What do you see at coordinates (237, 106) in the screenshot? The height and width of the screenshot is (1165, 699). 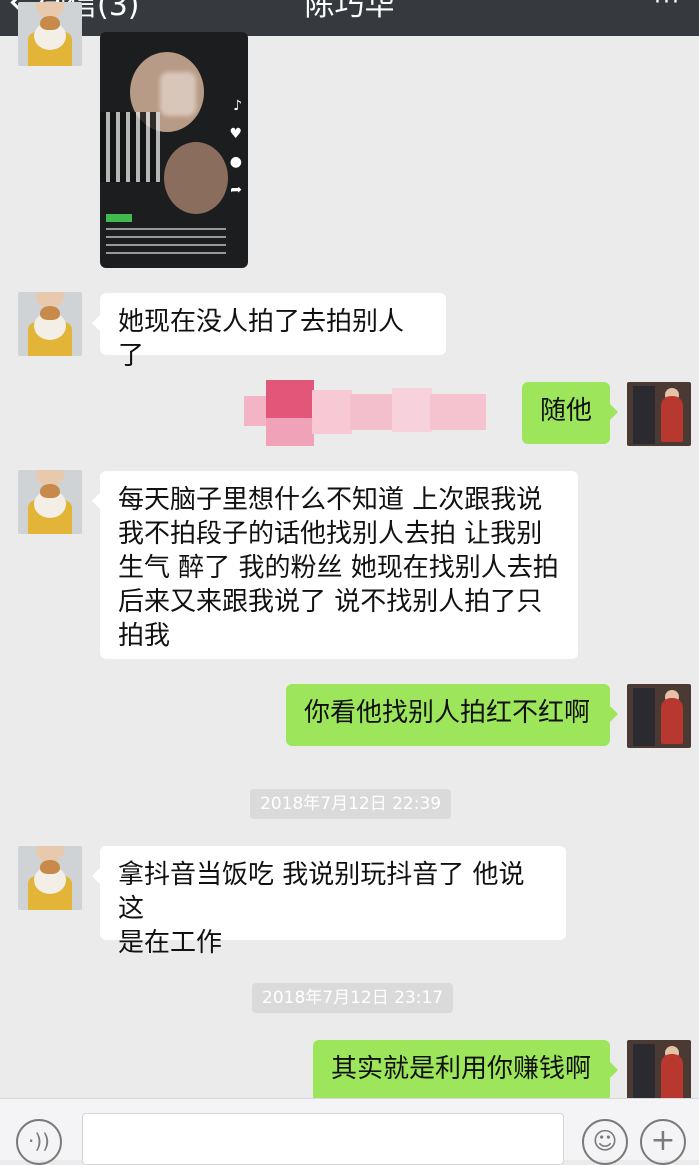 I see `music-icon: ♪` at bounding box center [237, 106].